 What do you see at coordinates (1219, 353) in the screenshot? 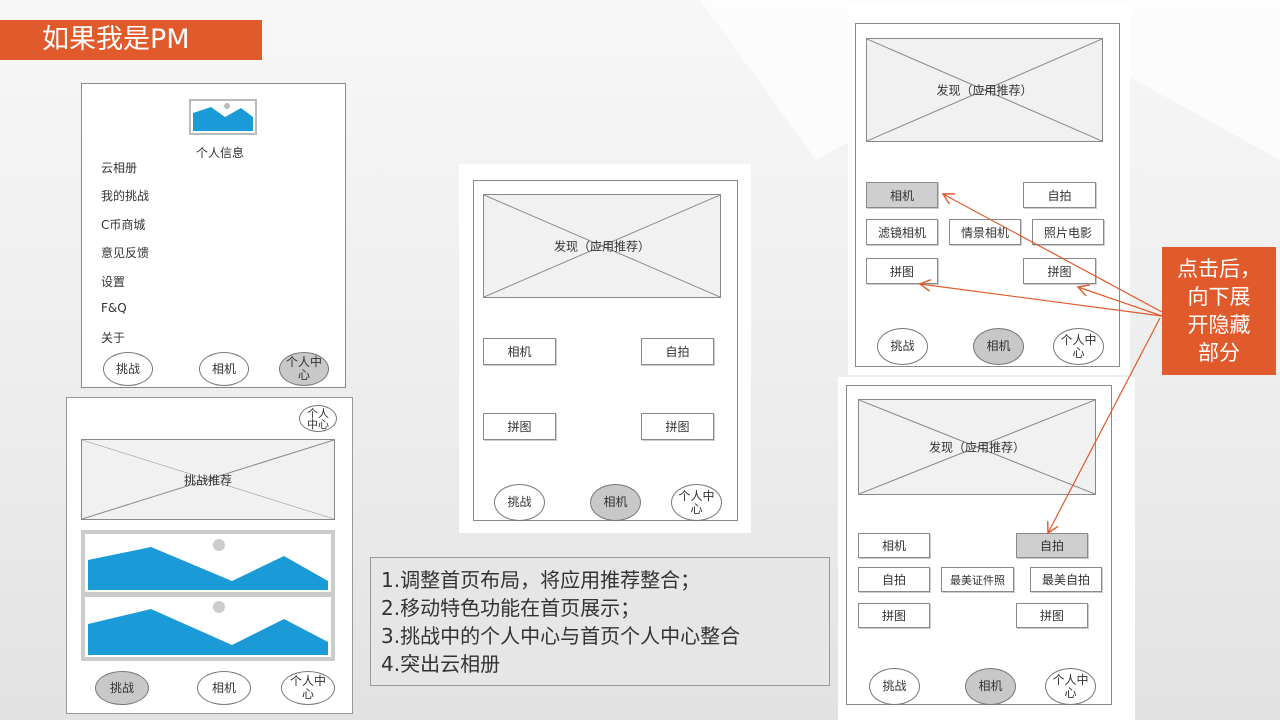
I see `callout-line: 部分` at bounding box center [1219, 353].